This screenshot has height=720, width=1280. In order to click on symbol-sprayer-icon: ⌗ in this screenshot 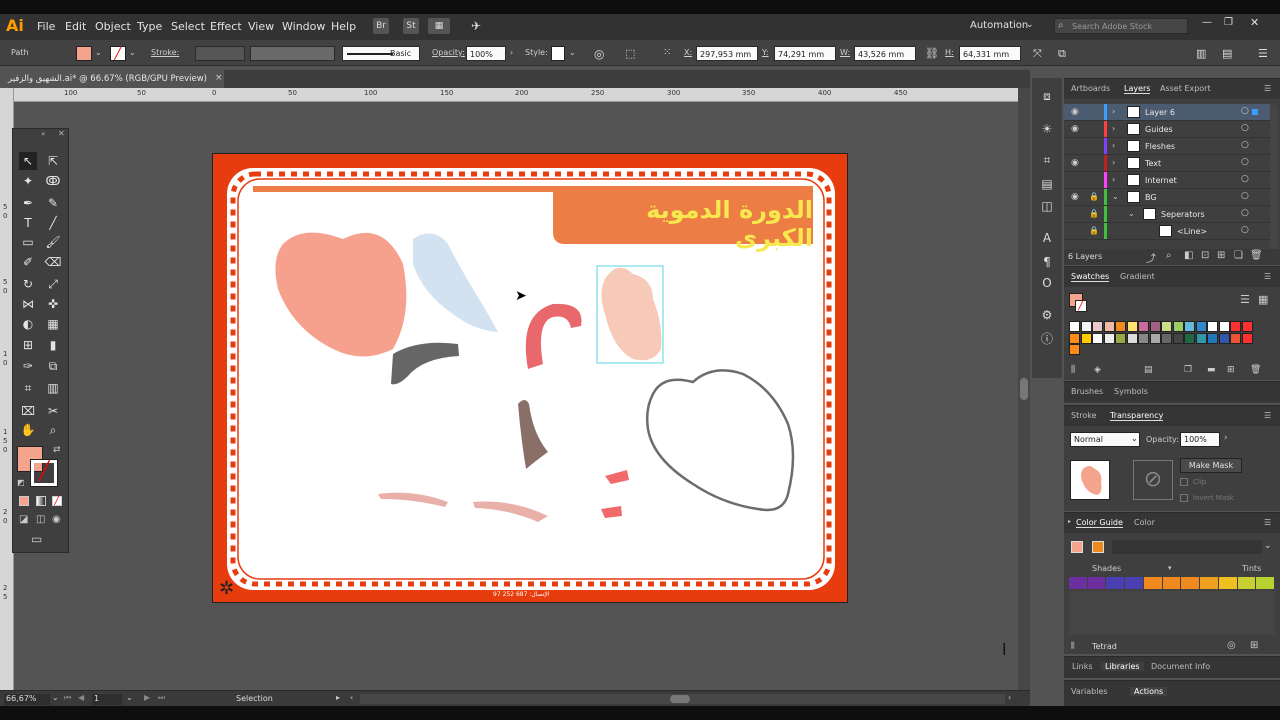, I will do `click(28, 388)`.